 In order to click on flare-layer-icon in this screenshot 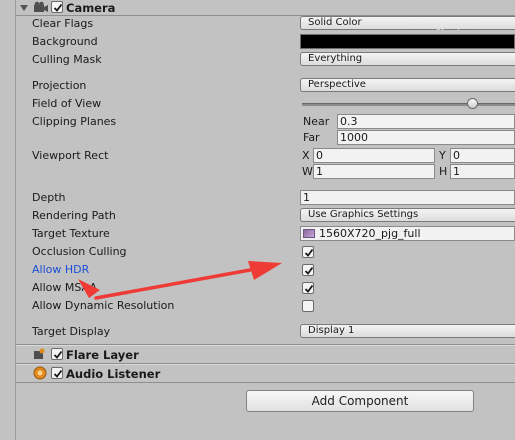, I will do `click(39, 353)`.